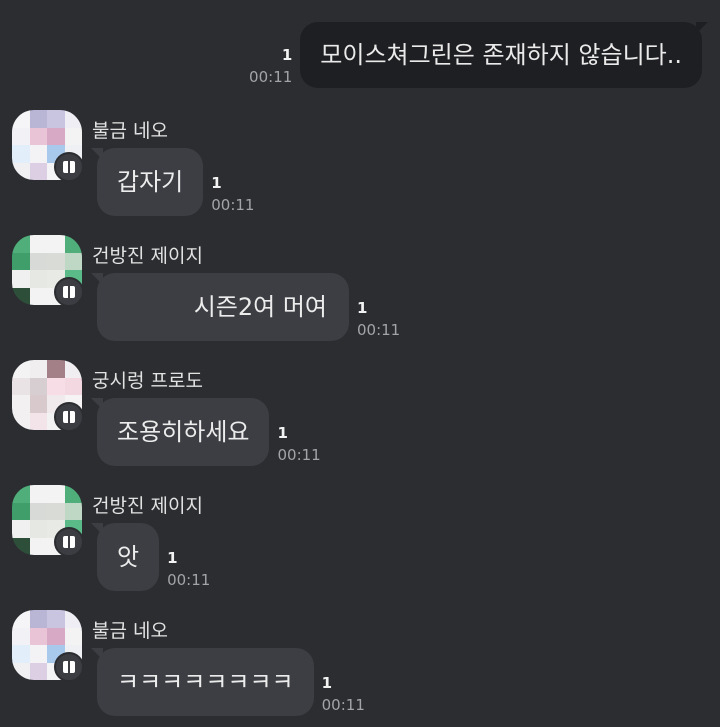 The height and width of the screenshot is (727, 720). I want to click on message-bubble: ㅋㅋㅋㅋㅋㅋㅋㅋ, so click(202, 682).